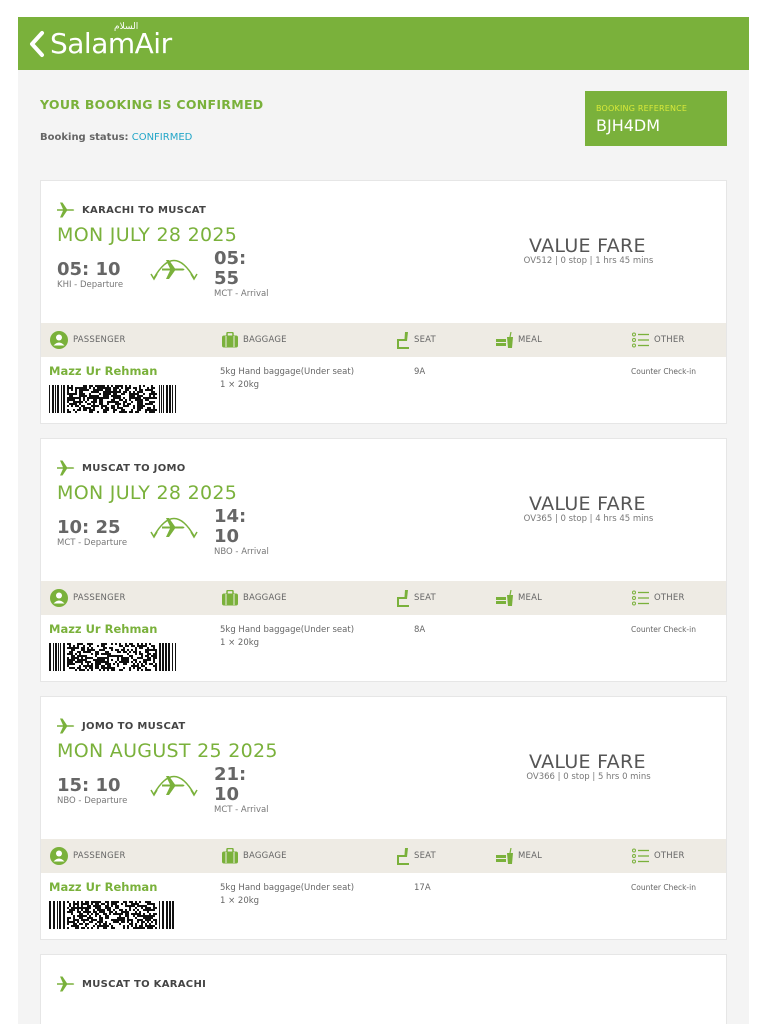 The height and width of the screenshot is (1024, 768). I want to click on arrival-time: 21: 10, so click(230, 784).